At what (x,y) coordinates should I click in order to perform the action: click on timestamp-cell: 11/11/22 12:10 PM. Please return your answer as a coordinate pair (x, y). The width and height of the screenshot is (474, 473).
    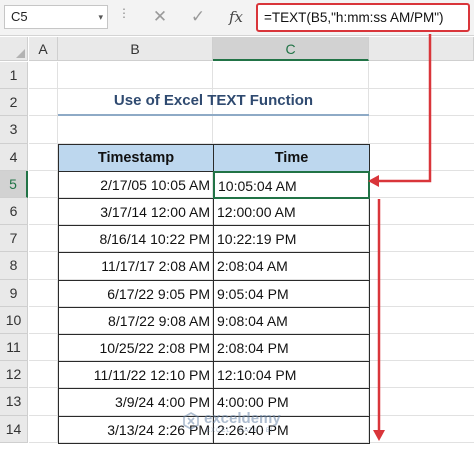
    Looking at the image, I should click on (136, 375).